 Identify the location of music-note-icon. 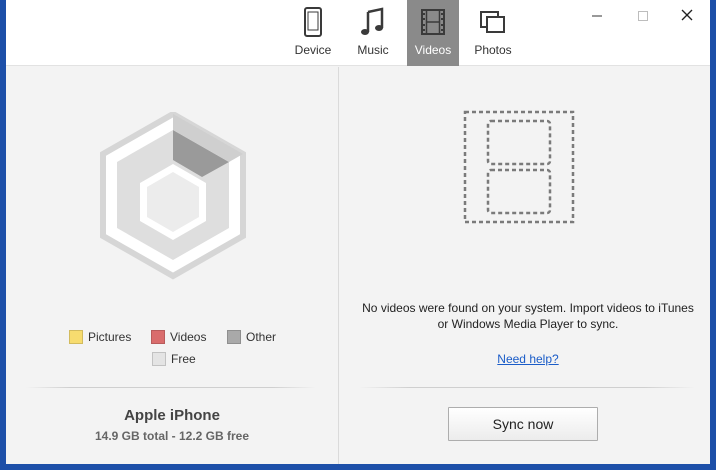
(373, 22).